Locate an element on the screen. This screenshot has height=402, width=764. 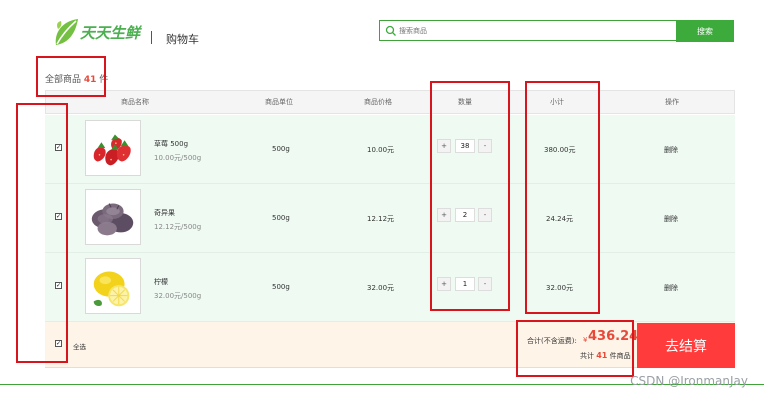
product-unit-price: 32.00元/500g is located at coordinates (178, 296).